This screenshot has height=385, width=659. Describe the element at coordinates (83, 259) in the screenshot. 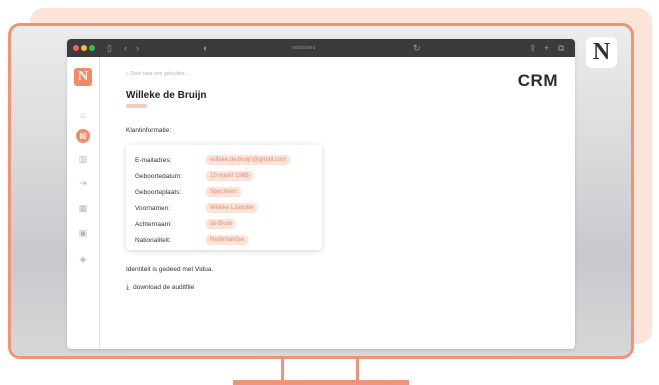

I see `tag-icon: ◈` at that location.